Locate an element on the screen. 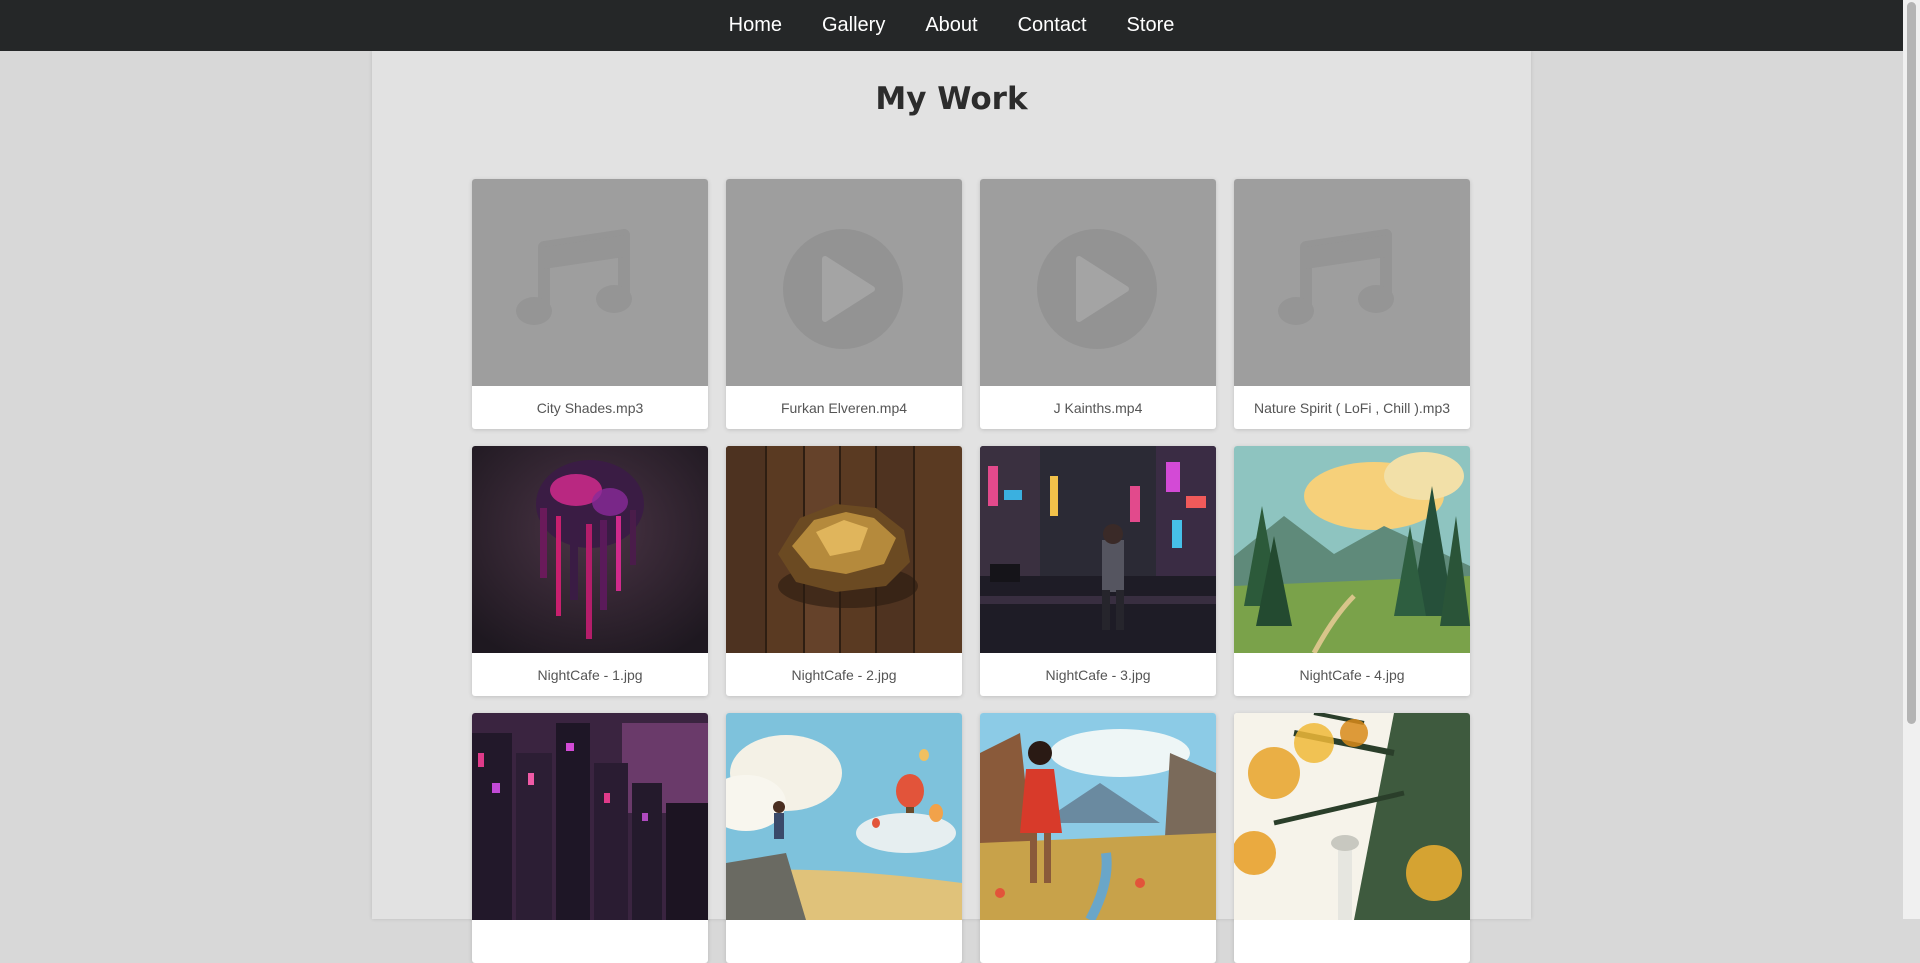  gallery-item-caption: NightCafe - 2.jpg is located at coordinates (844, 674).